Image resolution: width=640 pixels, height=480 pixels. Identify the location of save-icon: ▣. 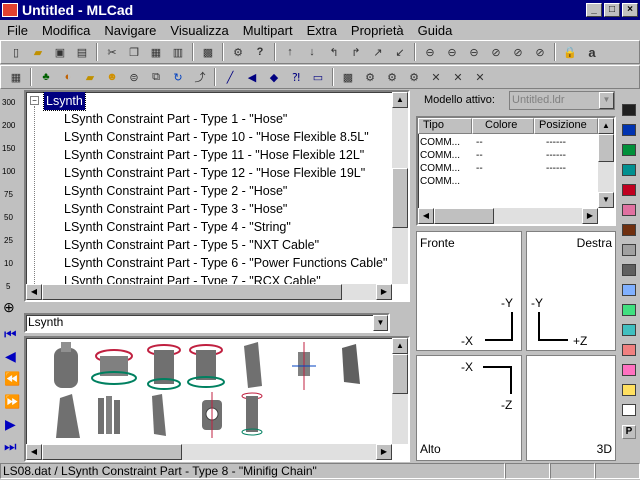
(60, 52).